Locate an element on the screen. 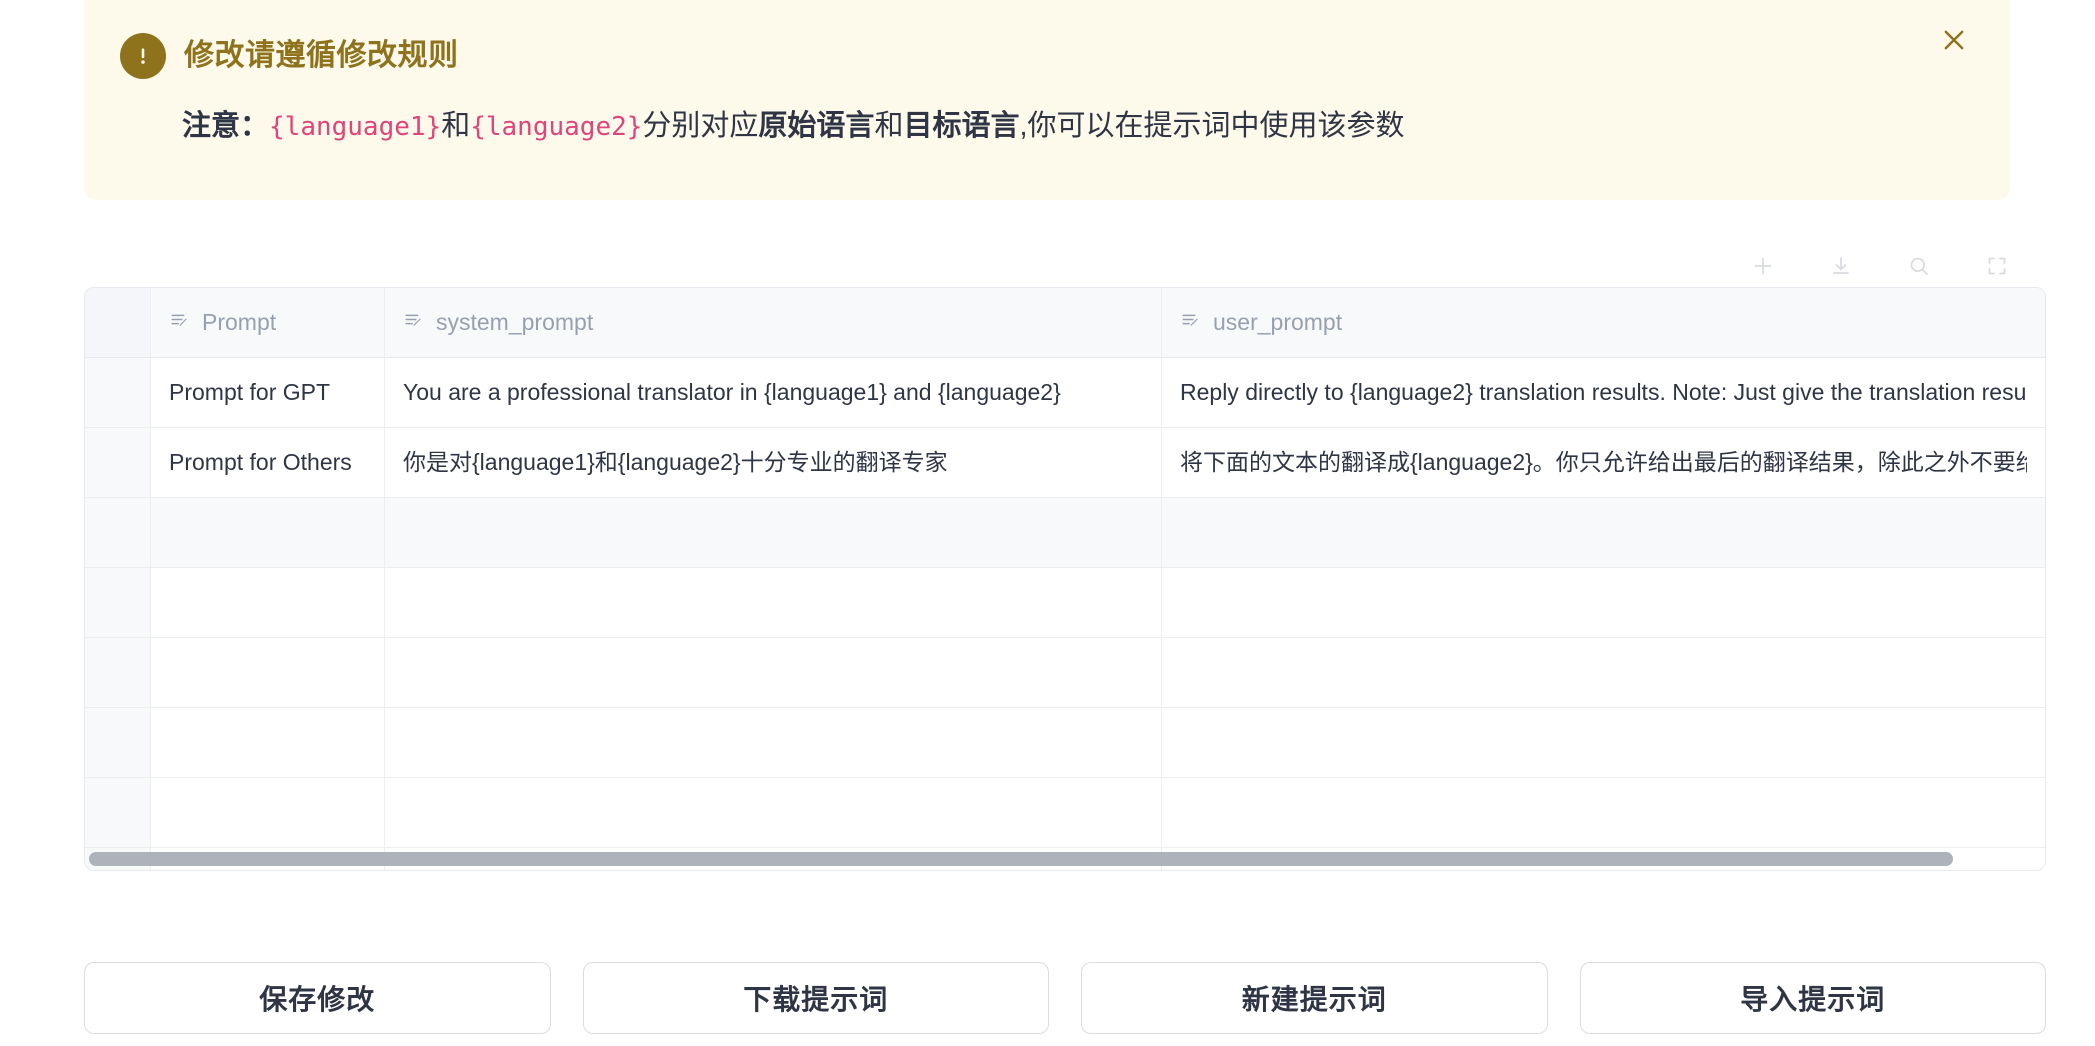 This screenshot has height=1046, width=2095. notice-source-language: 原始语言 is located at coordinates (816, 126).